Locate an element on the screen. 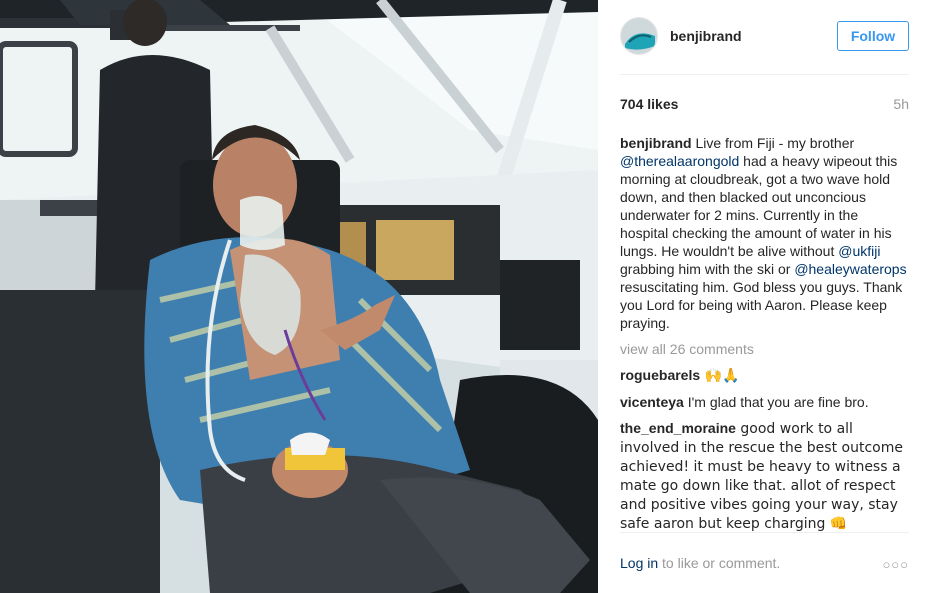  likes-count: 704 likes is located at coordinates (649, 104).